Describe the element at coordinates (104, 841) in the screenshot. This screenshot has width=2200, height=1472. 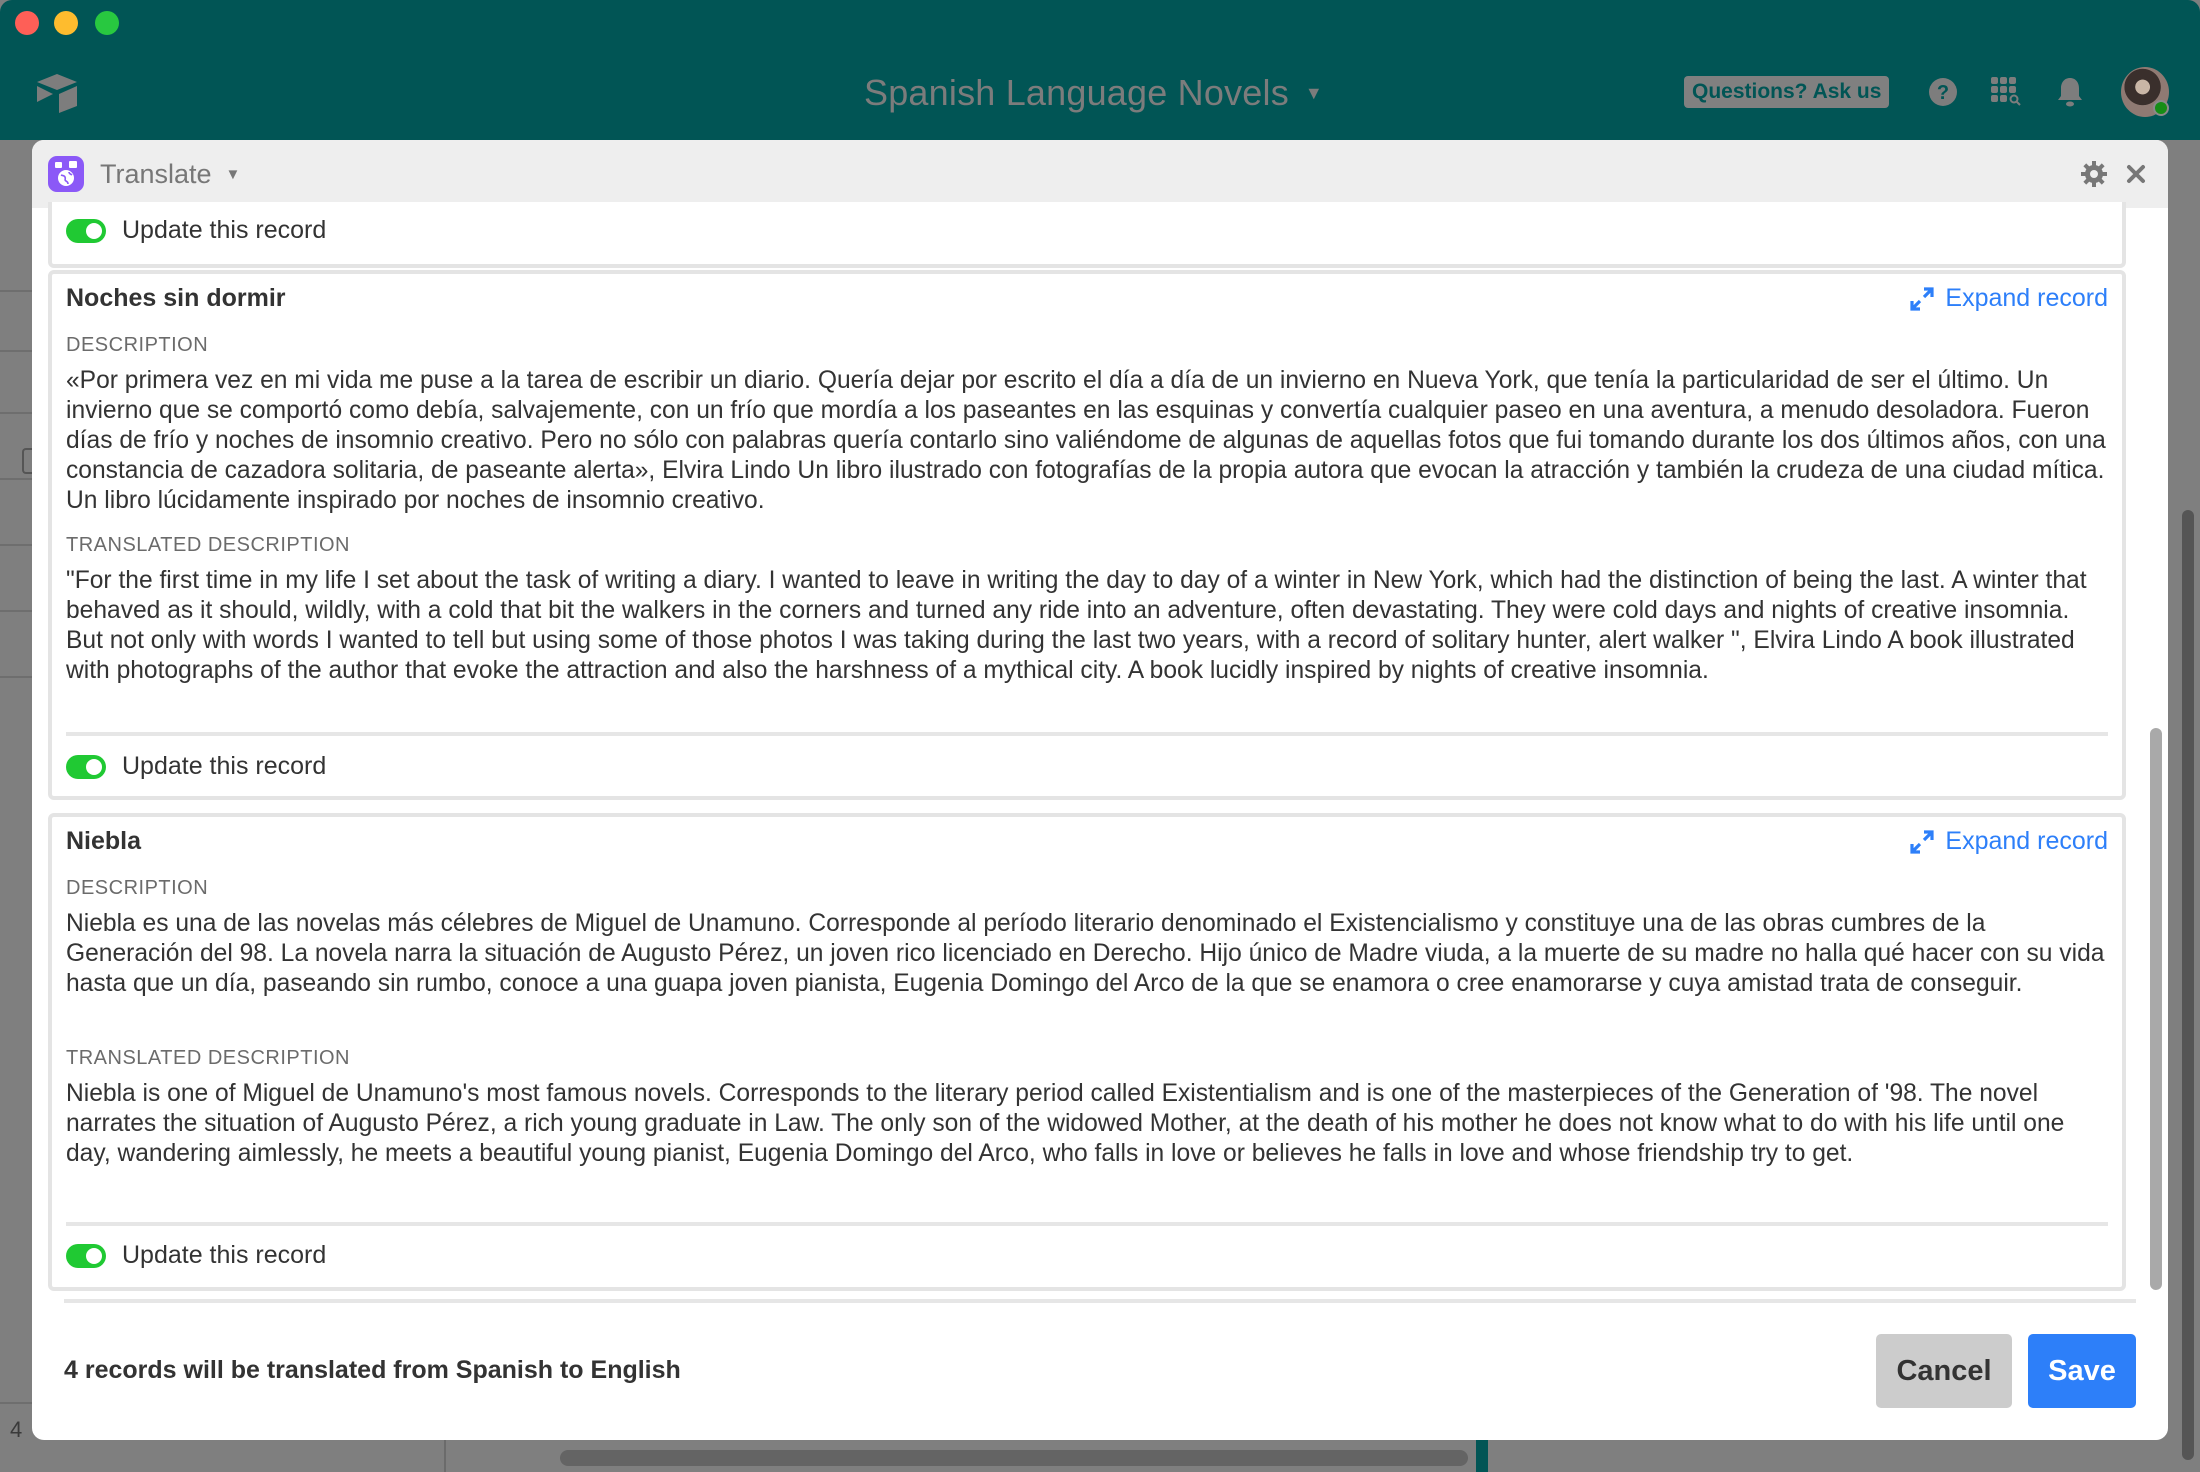
I see `record-title: Niebla` at that location.